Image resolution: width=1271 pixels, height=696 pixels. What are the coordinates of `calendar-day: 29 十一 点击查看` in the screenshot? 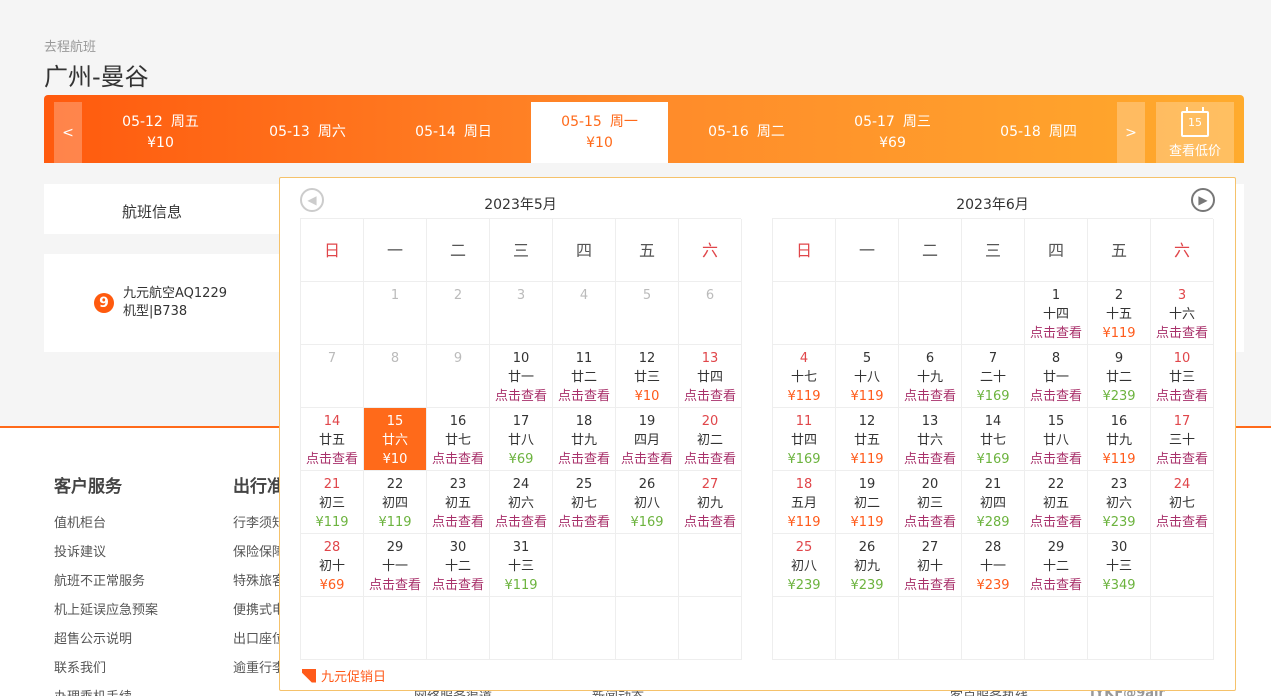 It's located at (395, 565).